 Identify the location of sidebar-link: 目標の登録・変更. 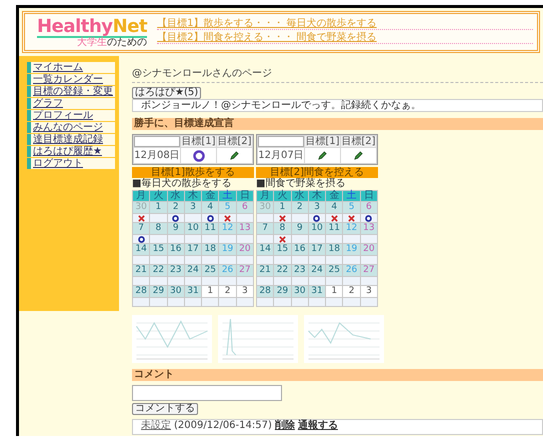
(71, 91).